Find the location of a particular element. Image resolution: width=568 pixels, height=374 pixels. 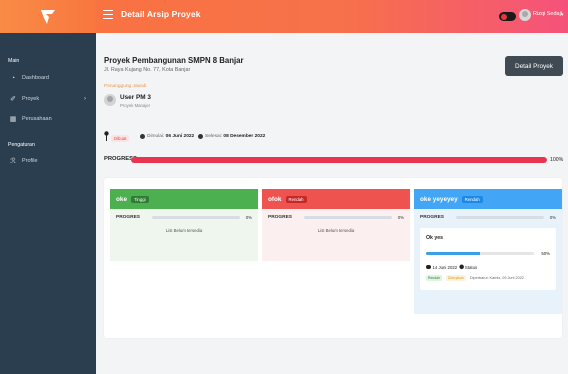

task-progress-pct: 50% is located at coordinates (545, 253).